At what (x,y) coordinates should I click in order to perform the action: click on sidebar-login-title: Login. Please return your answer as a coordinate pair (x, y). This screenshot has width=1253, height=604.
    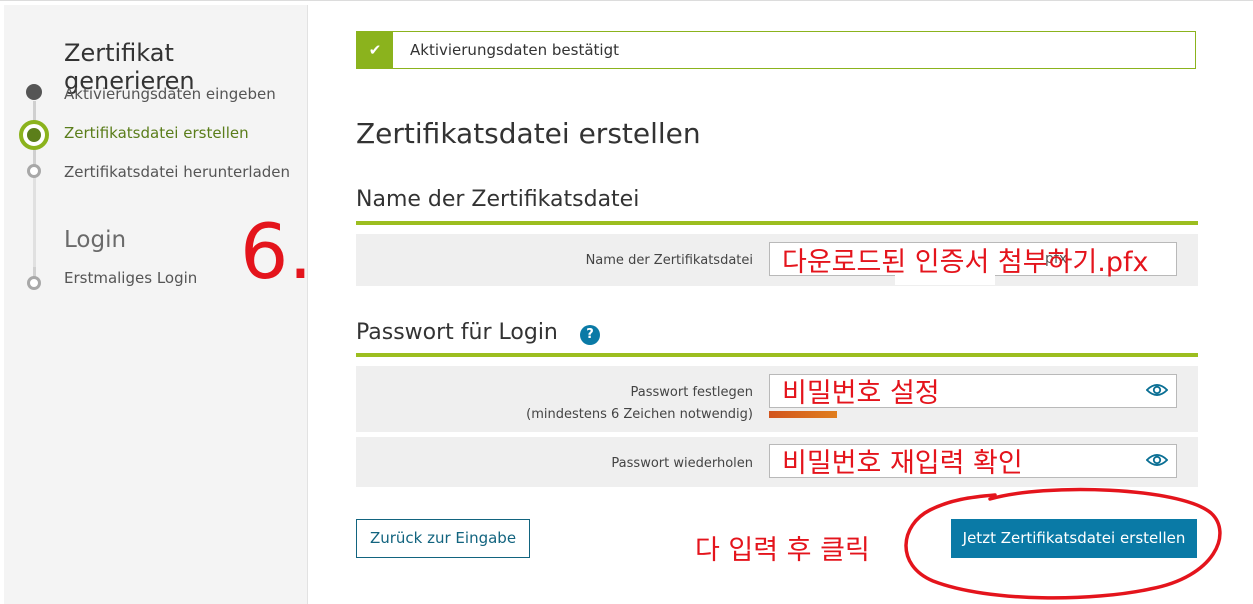
    Looking at the image, I should click on (95, 240).